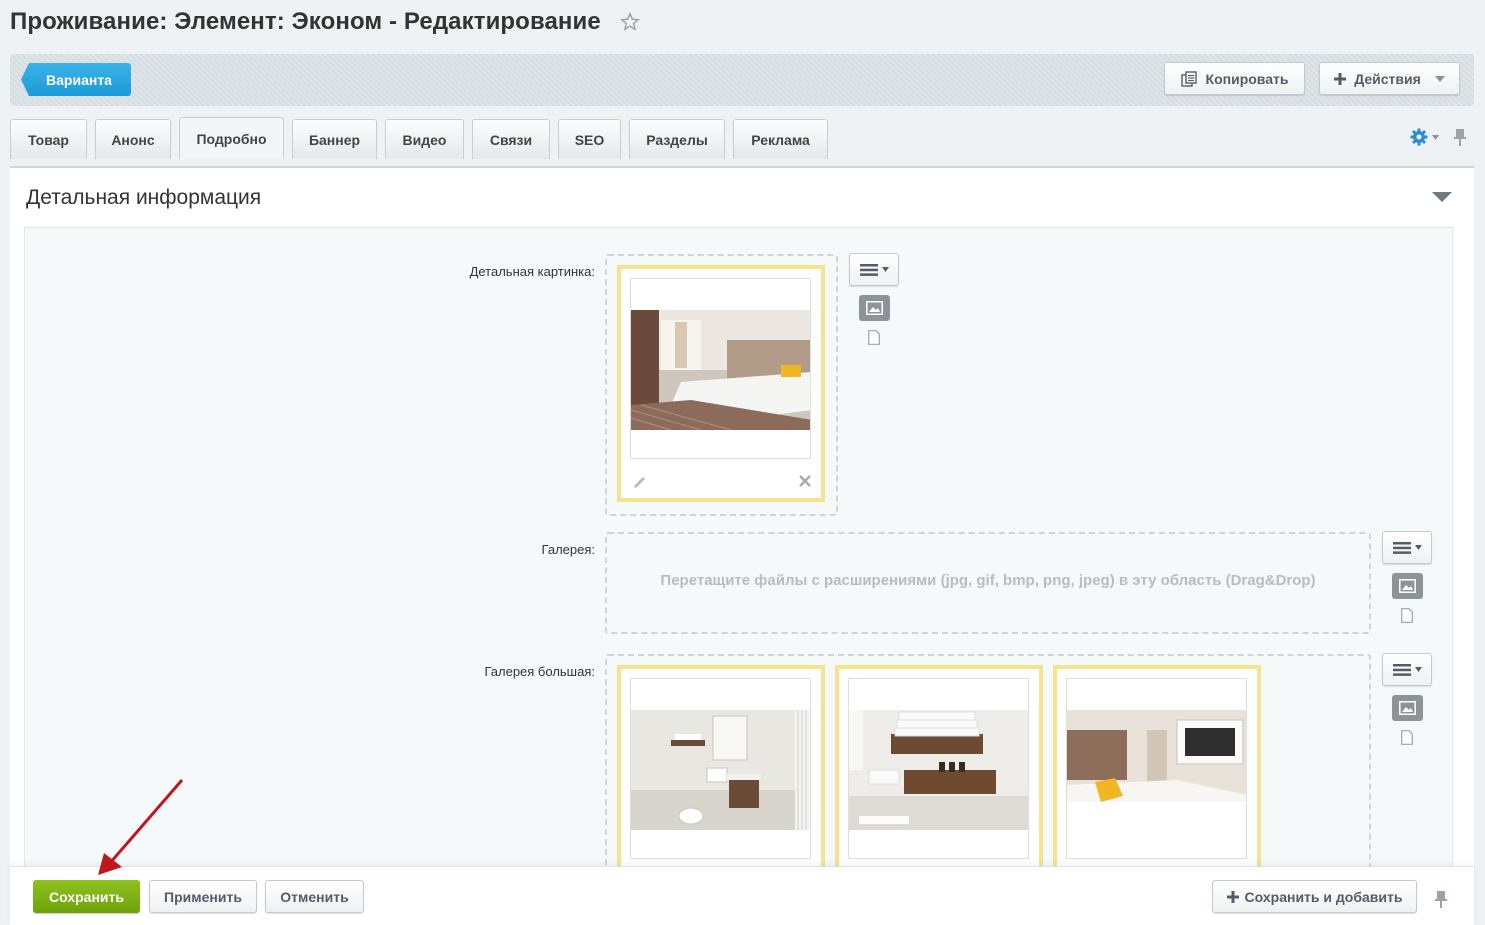 This screenshot has height=925, width=1485. I want to click on save-button-label: Сохранить, so click(86, 896).